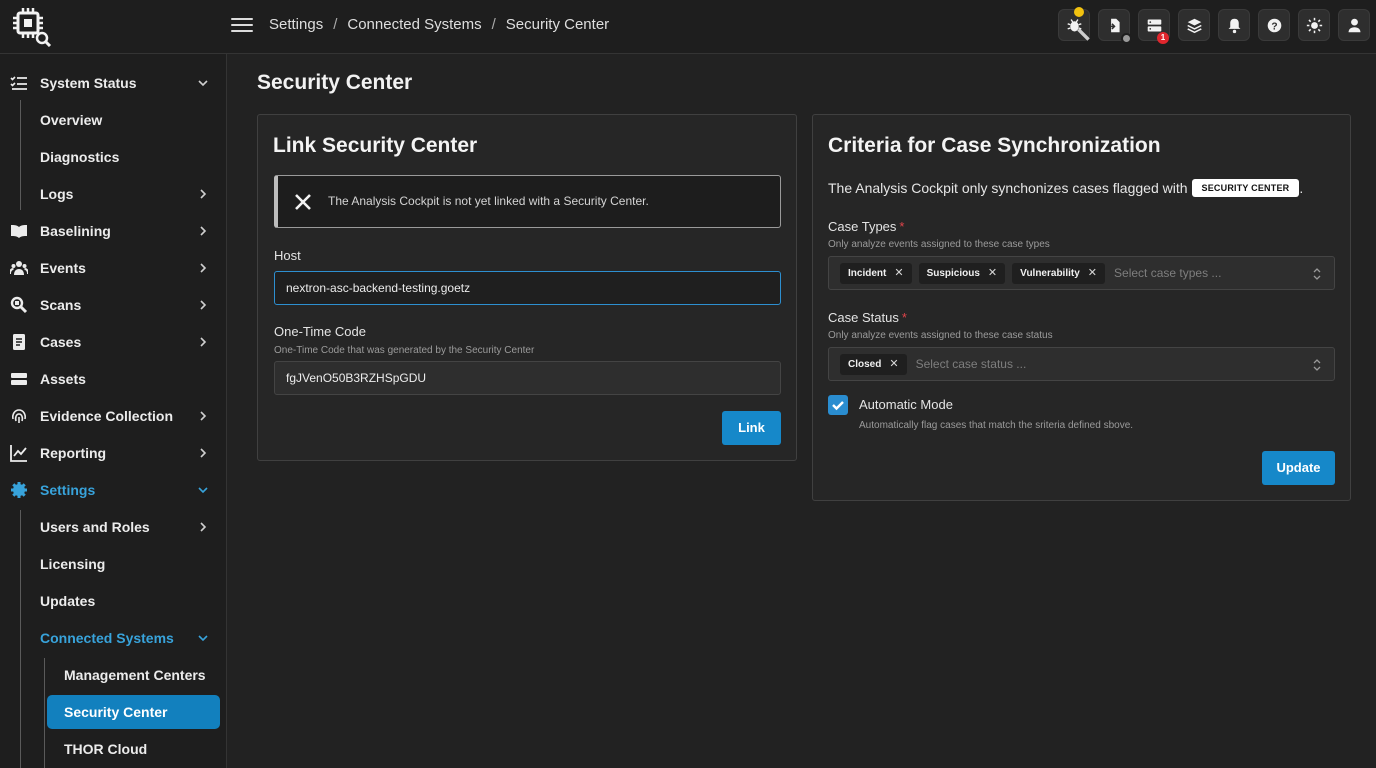 Image resolution: width=1376 pixels, height=768 pixels. What do you see at coordinates (527, 288) in the screenshot?
I see `host-input: nextron-asc-backend-testing.goetz` at bounding box center [527, 288].